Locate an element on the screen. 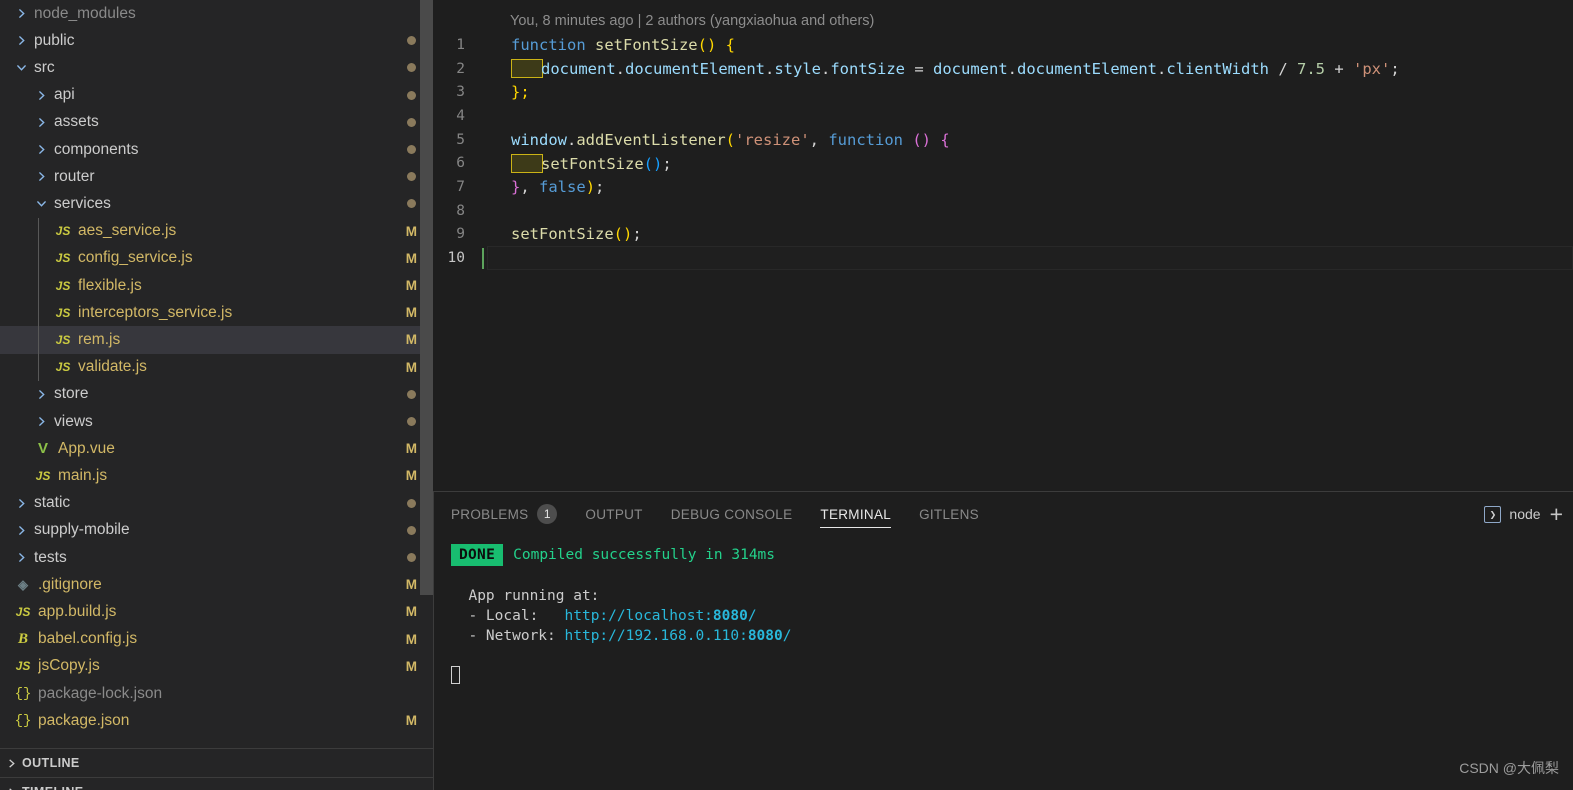  line-number: 6 is located at coordinates (460, 163).